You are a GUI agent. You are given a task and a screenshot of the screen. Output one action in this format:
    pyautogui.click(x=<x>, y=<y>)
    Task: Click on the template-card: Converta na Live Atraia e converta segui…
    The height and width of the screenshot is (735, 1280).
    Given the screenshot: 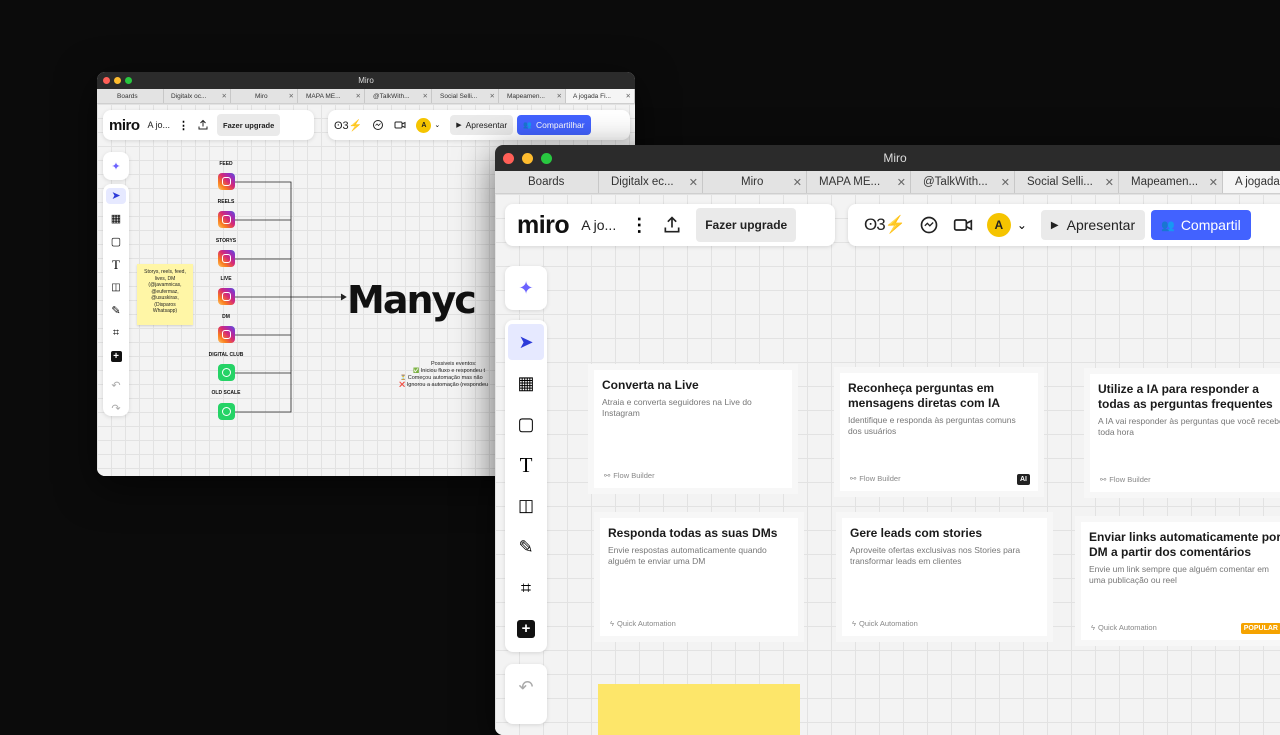 What is the action you would take?
    pyautogui.click(x=693, y=429)
    